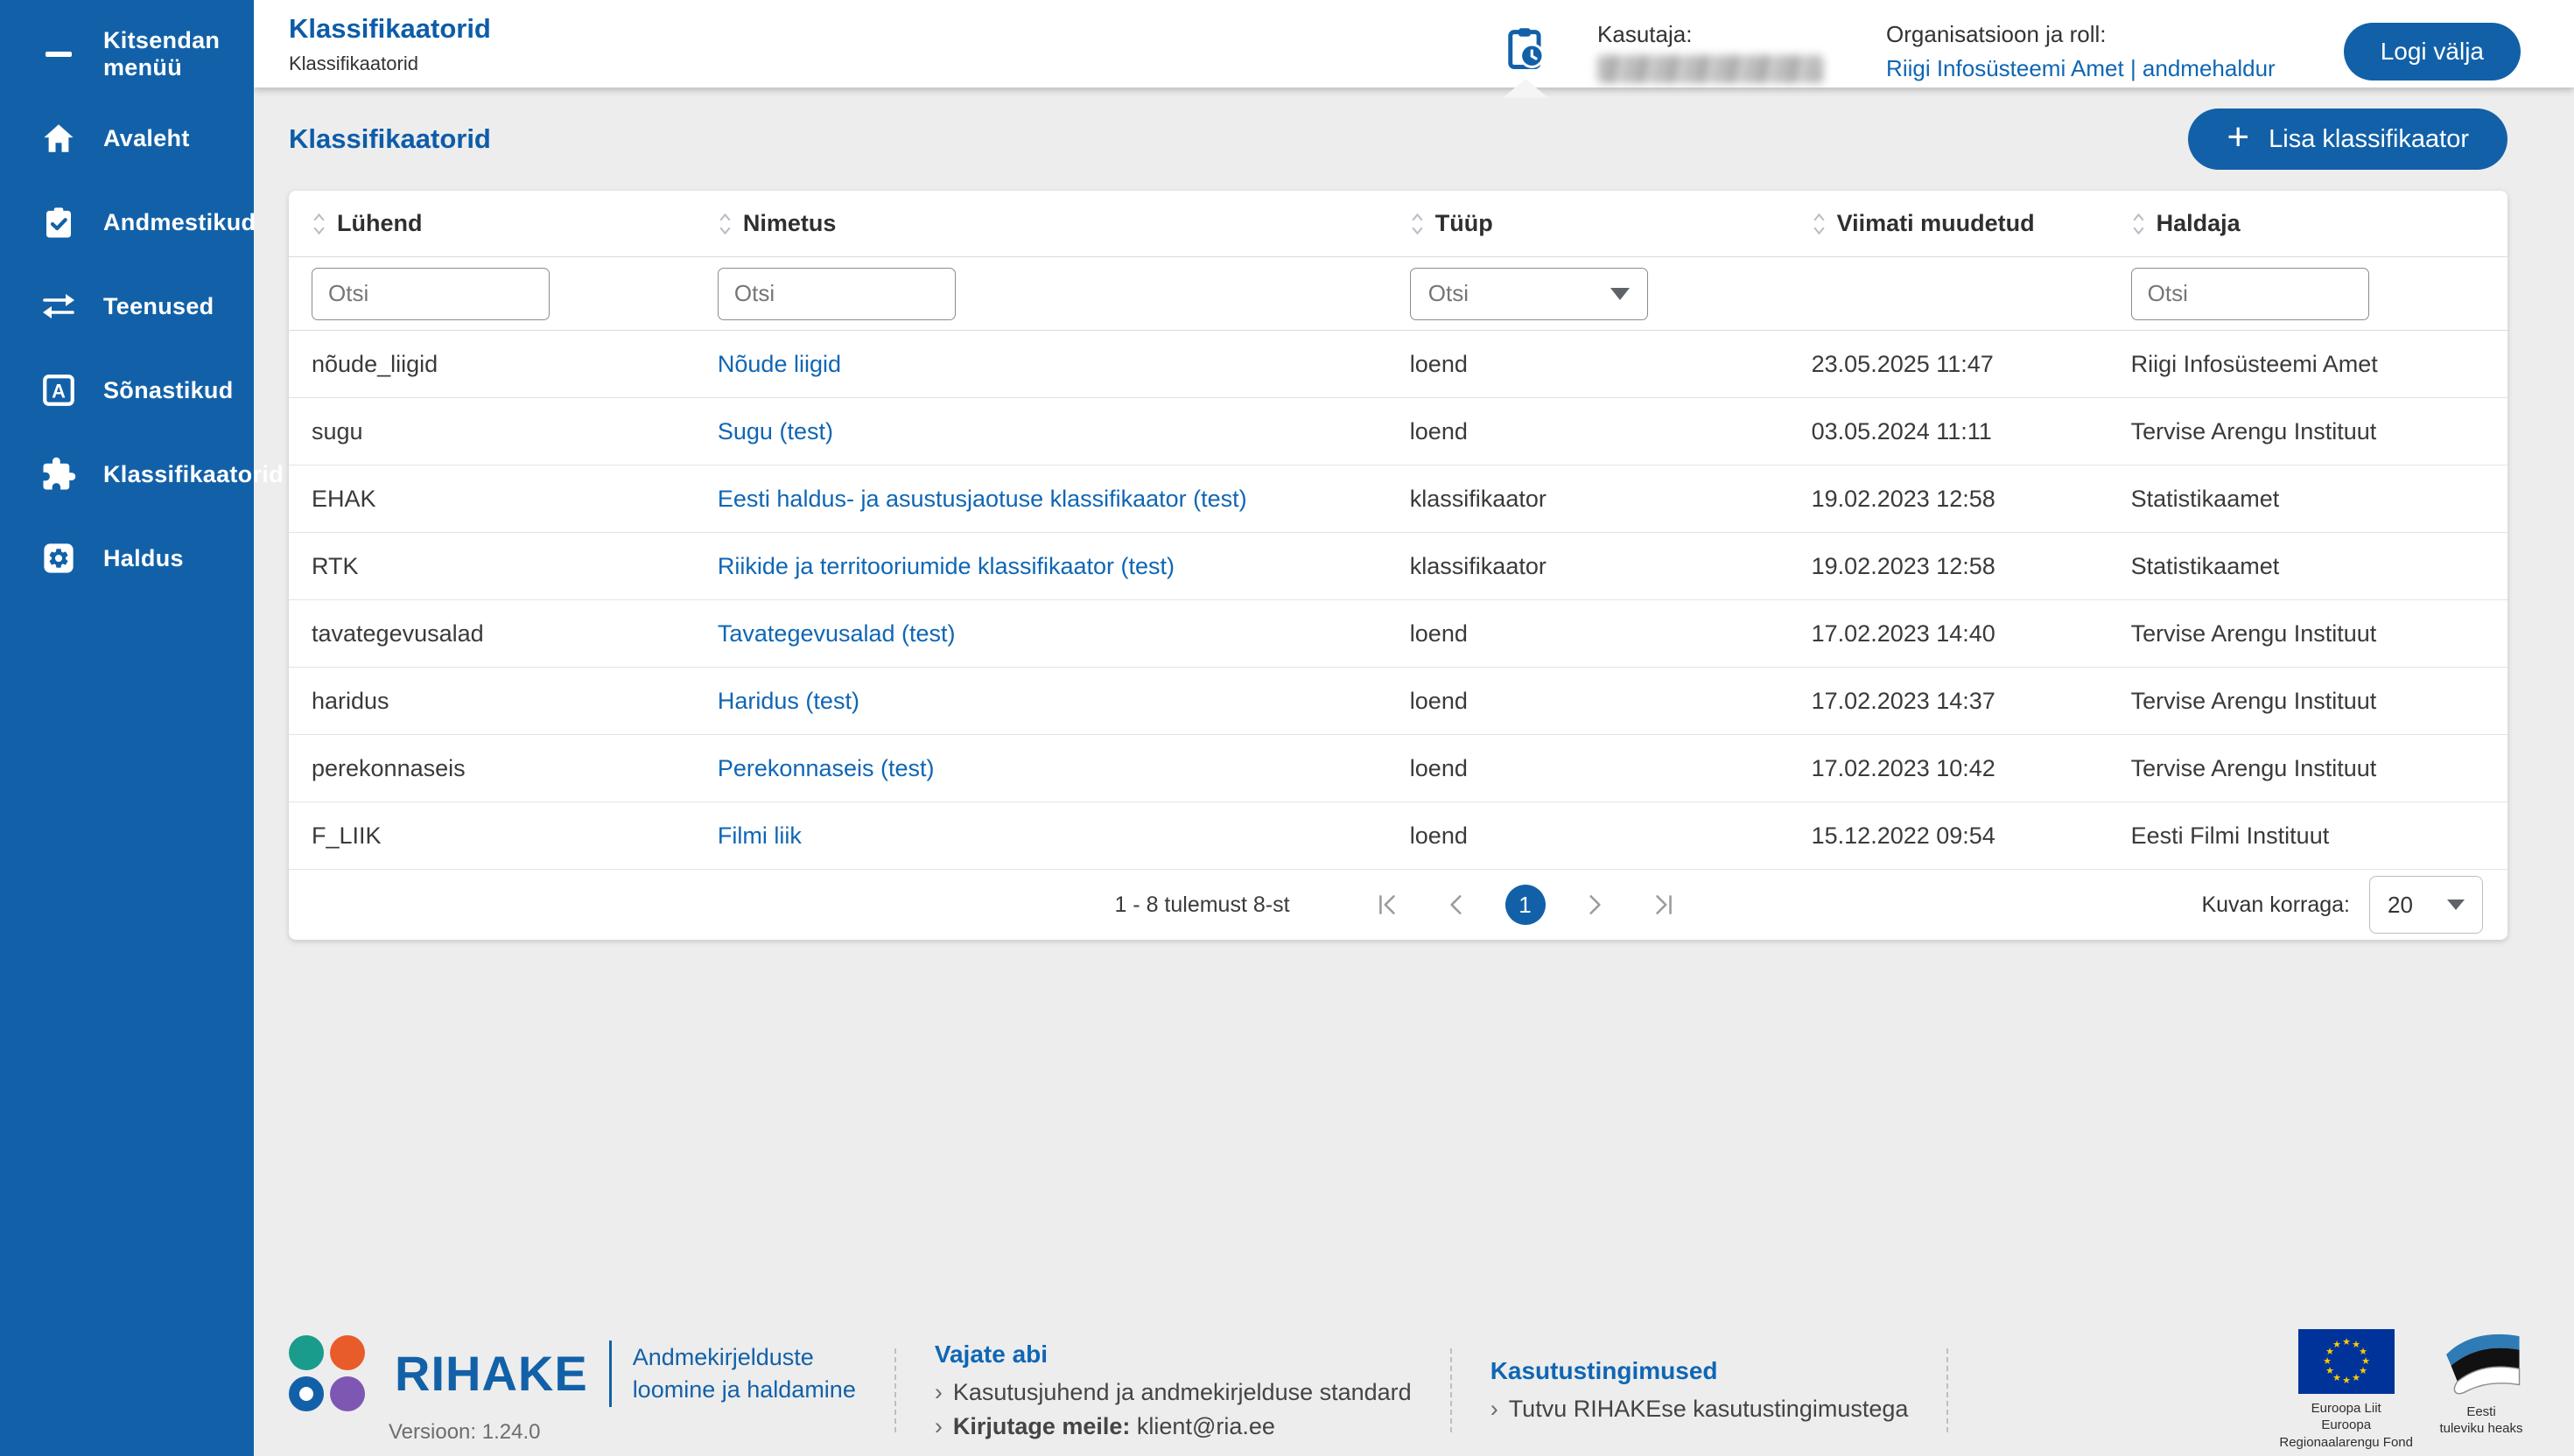  I want to click on clipboard-clock-icon, so click(1526, 48).